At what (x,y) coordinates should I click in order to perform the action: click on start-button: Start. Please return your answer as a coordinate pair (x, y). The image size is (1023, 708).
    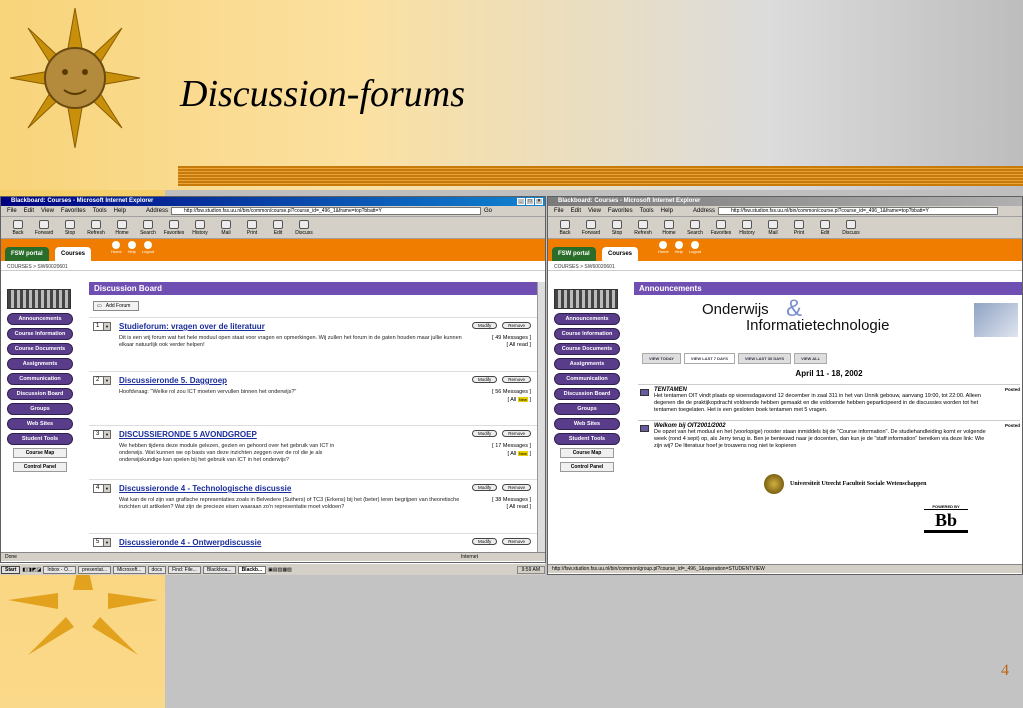
    Looking at the image, I should click on (11, 569).